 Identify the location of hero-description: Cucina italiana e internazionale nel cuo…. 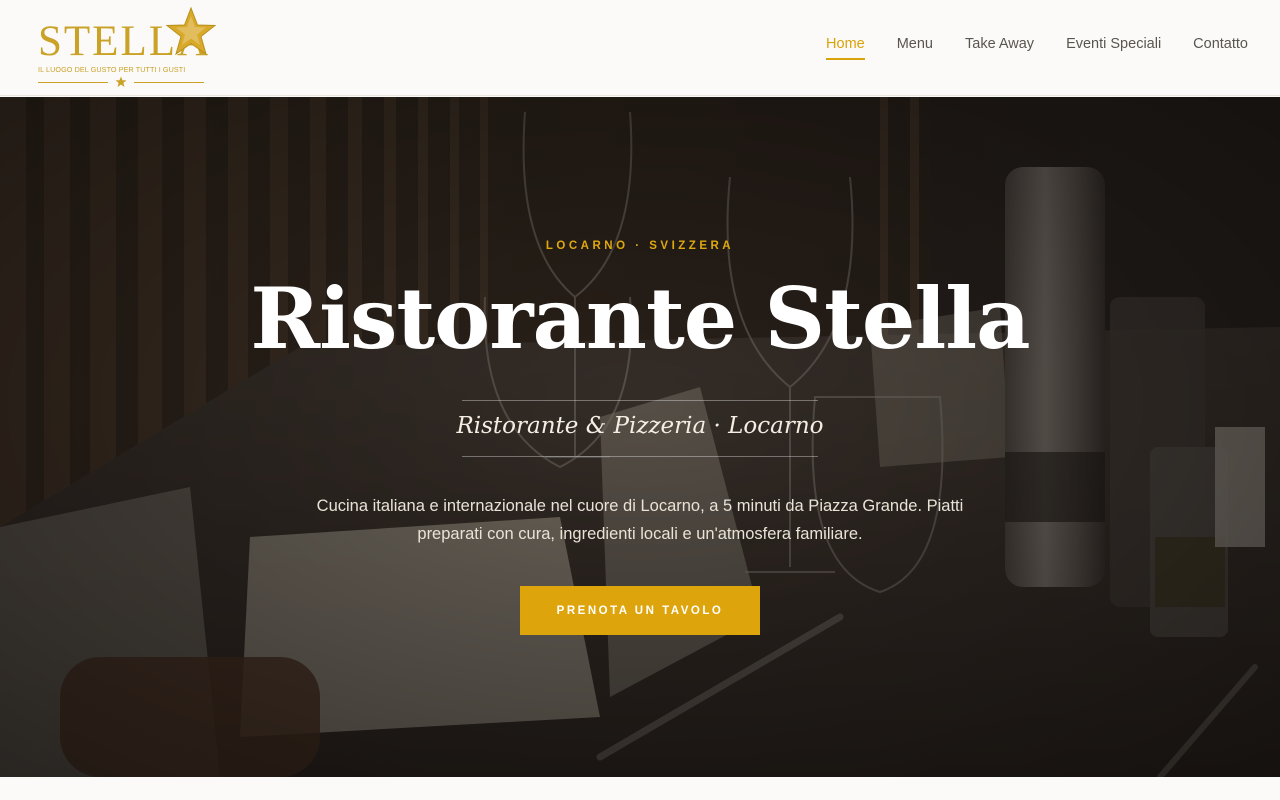
(640, 520).